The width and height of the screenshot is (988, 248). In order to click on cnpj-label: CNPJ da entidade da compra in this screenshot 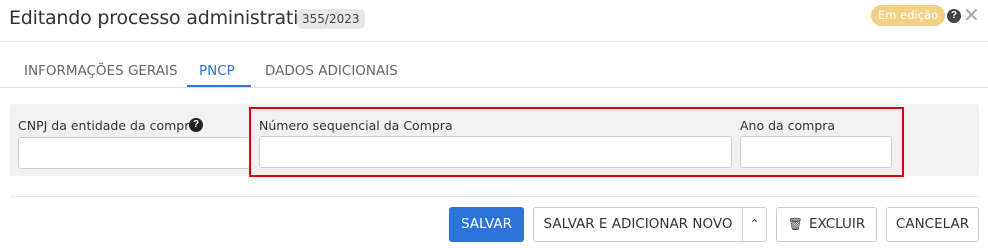, I will do `click(108, 125)`.